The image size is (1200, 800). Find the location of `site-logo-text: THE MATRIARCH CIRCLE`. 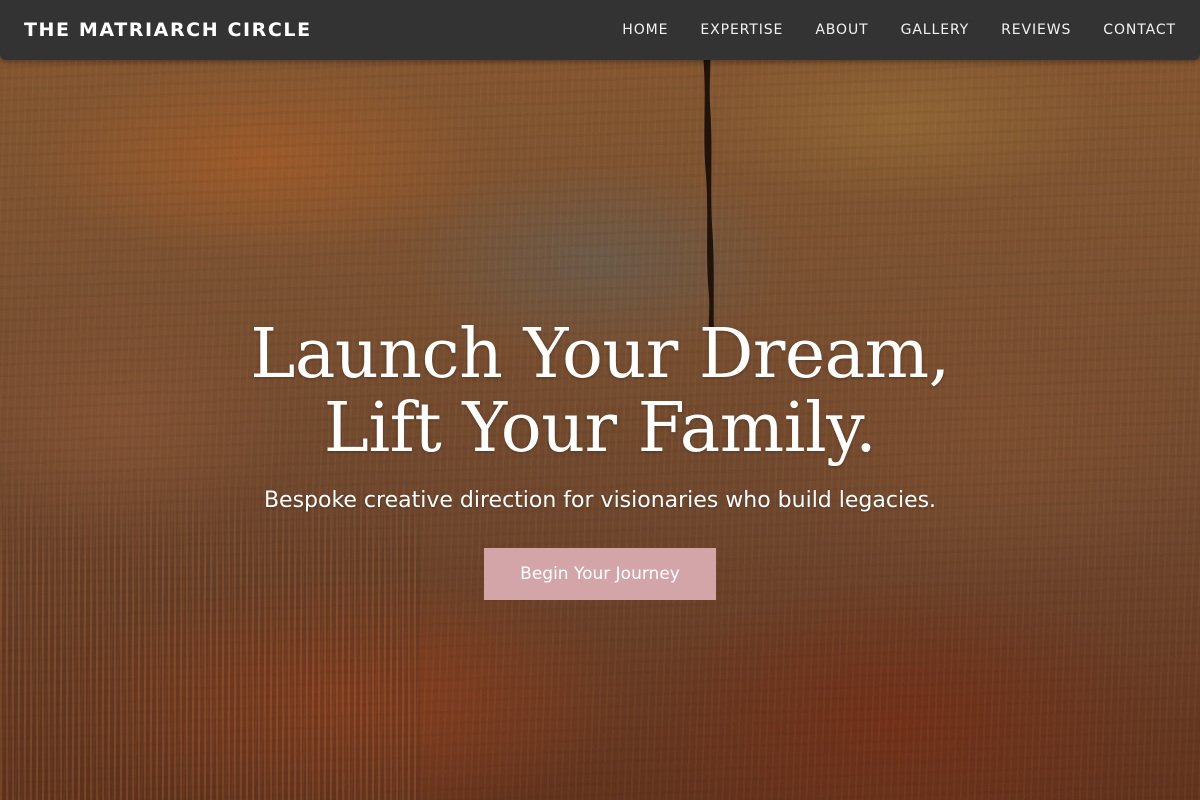

site-logo-text: THE MATRIARCH CIRCLE is located at coordinates (168, 30).